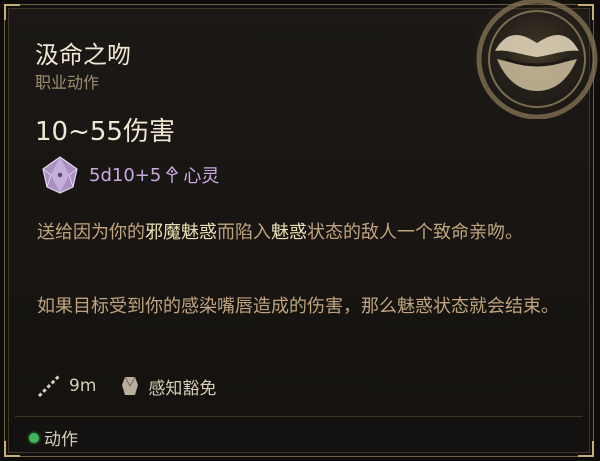 The width and height of the screenshot is (600, 461). I want to click on spell-category: 职业动作, so click(67, 82).